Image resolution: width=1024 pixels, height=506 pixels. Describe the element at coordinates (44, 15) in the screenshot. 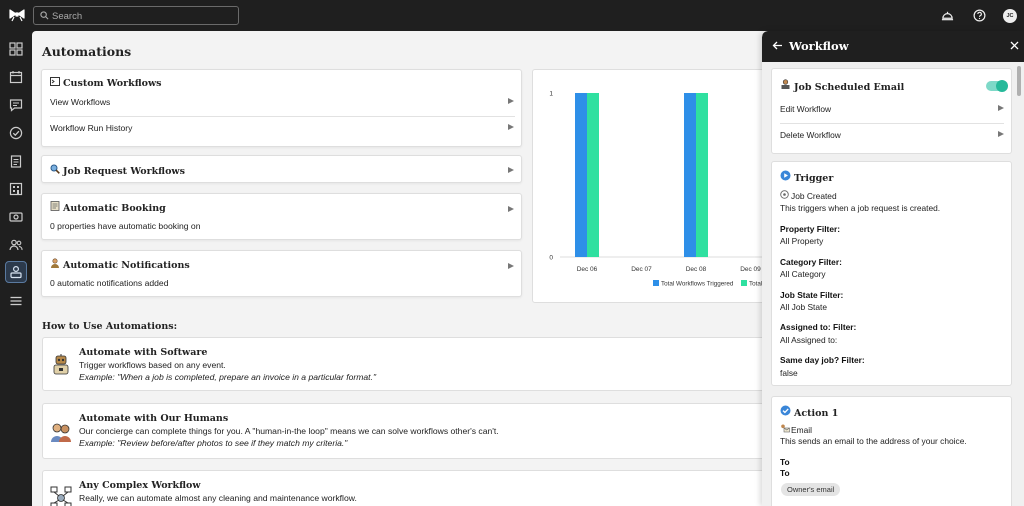

I see `search-icon` at that location.